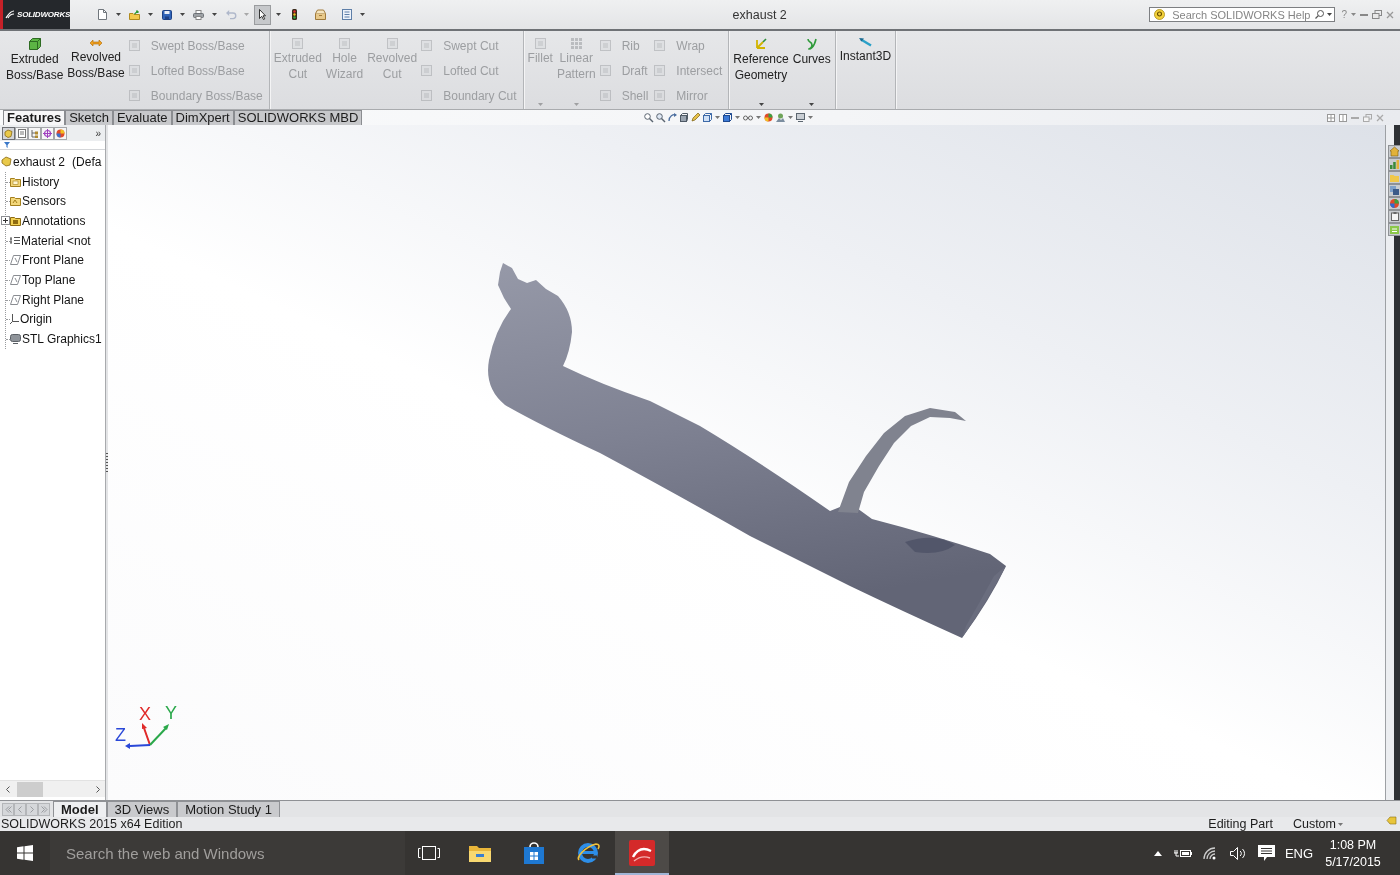 The image size is (1400, 875). I want to click on tree-item-label: Top Plane, so click(49, 279).